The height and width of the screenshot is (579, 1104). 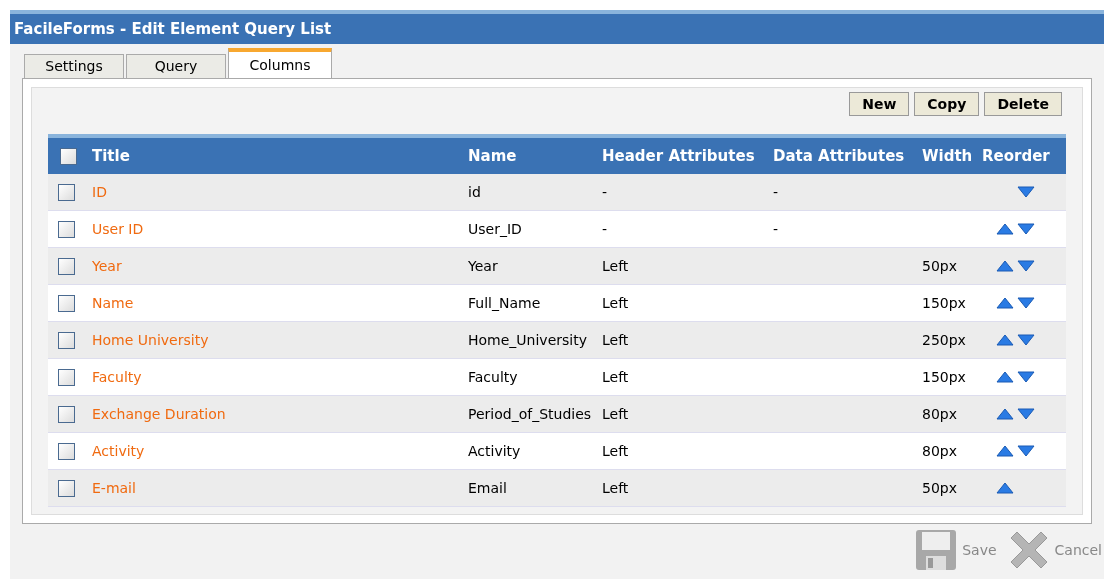 What do you see at coordinates (74, 66) in the screenshot?
I see `tab: Settings` at bounding box center [74, 66].